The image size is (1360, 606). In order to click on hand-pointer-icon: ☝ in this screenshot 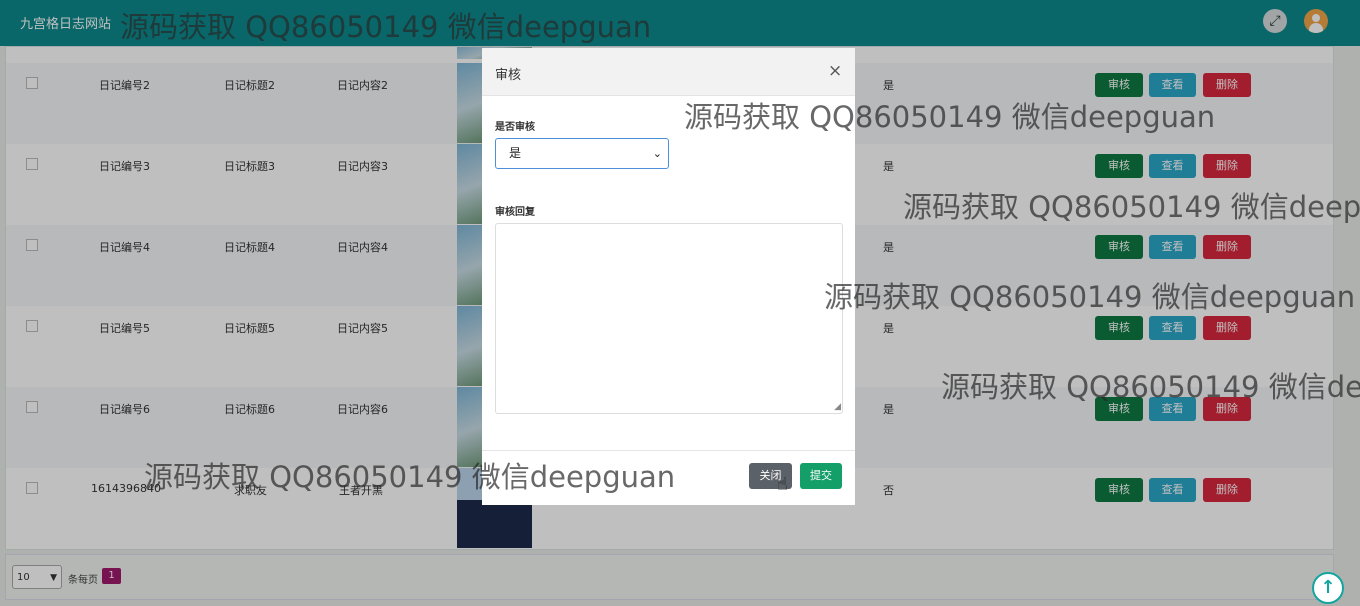, I will do `click(782, 484)`.